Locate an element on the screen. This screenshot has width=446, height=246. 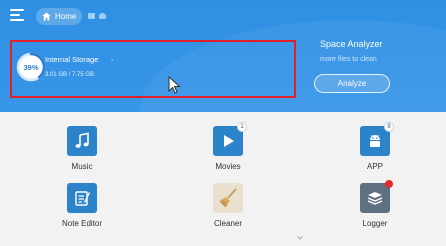
movies-badge: 1 is located at coordinates (242, 127).